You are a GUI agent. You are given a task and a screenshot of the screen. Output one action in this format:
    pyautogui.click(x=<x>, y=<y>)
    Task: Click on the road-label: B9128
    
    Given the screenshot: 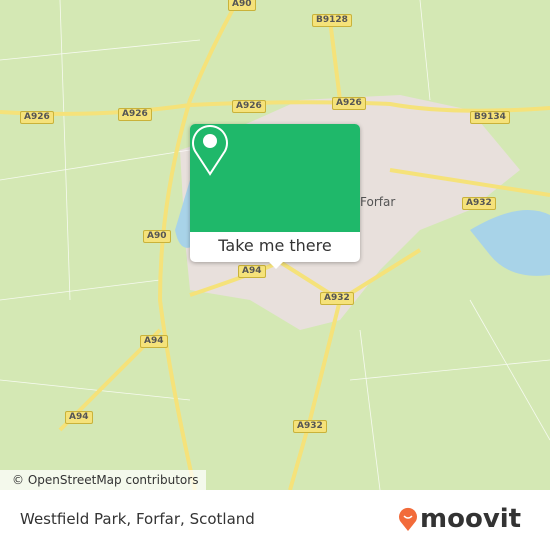 What is the action you would take?
    pyautogui.click(x=332, y=20)
    